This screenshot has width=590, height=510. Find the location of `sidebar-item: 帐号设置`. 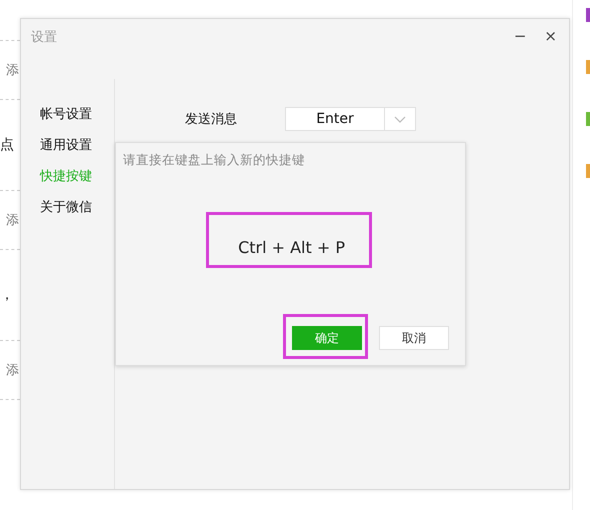

sidebar-item: 帐号设置 is located at coordinates (77, 115).